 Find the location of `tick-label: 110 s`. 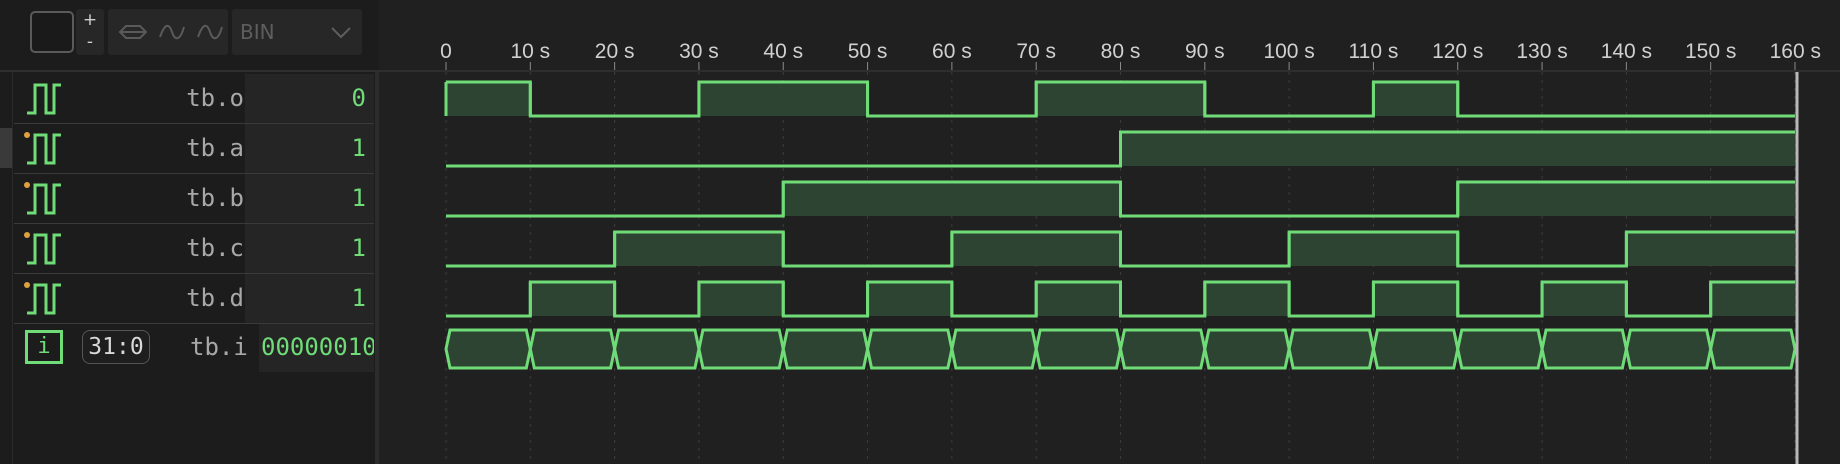

tick-label: 110 s is located at coordinates (1374, 51).